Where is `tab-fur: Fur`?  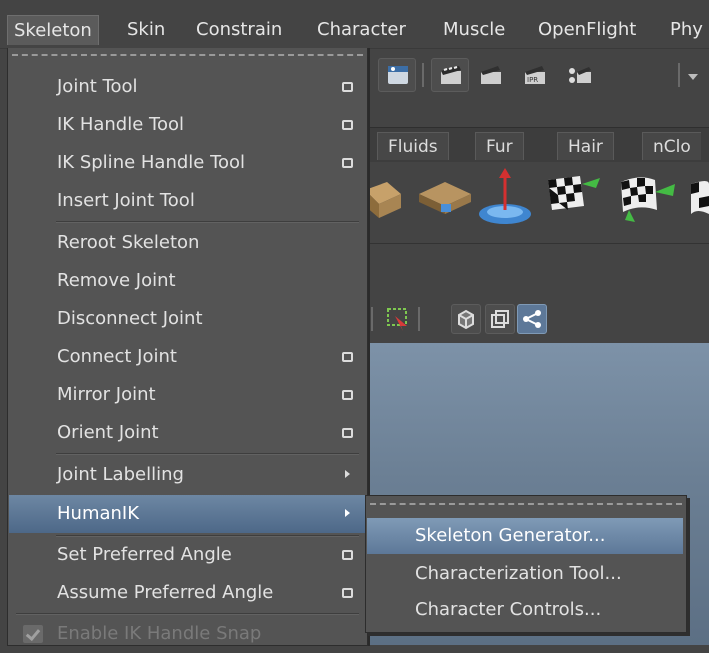
tab-fur: Fur is located at coordinates (499, 146).